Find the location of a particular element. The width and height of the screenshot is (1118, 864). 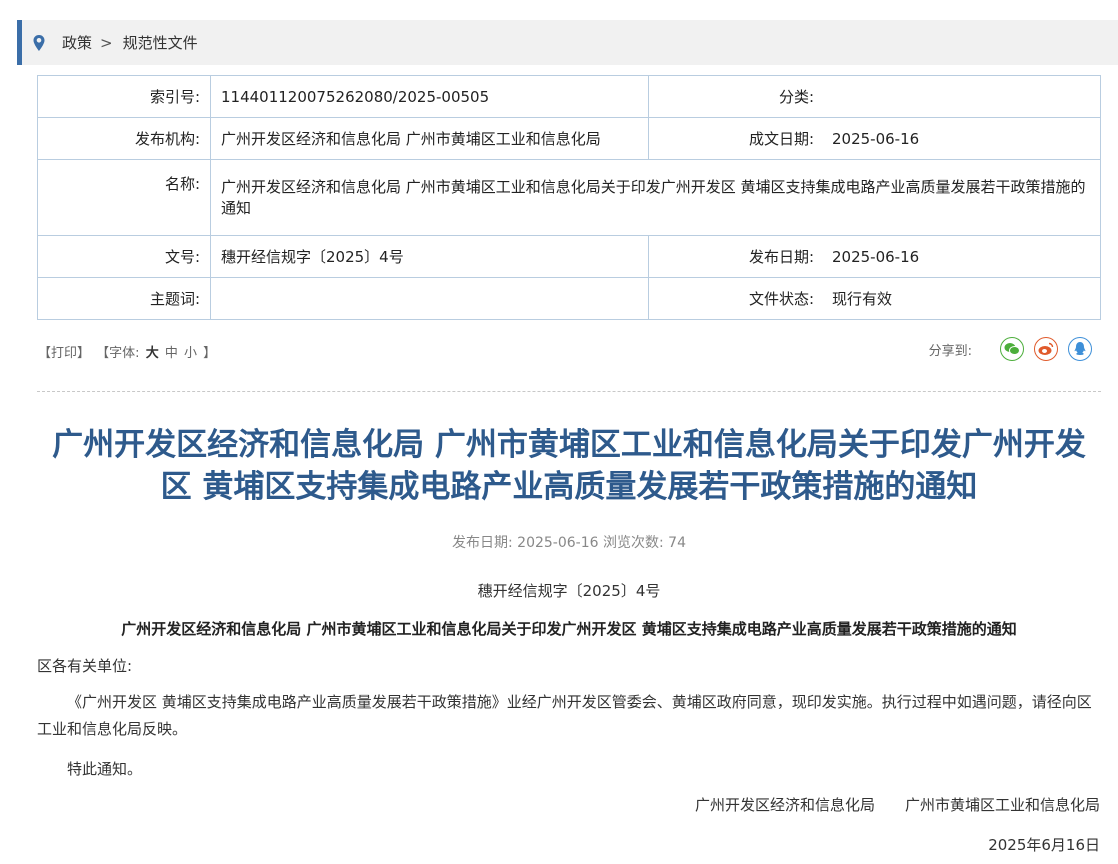

status-label: 文件状态: is located at coordinates (735, 298).